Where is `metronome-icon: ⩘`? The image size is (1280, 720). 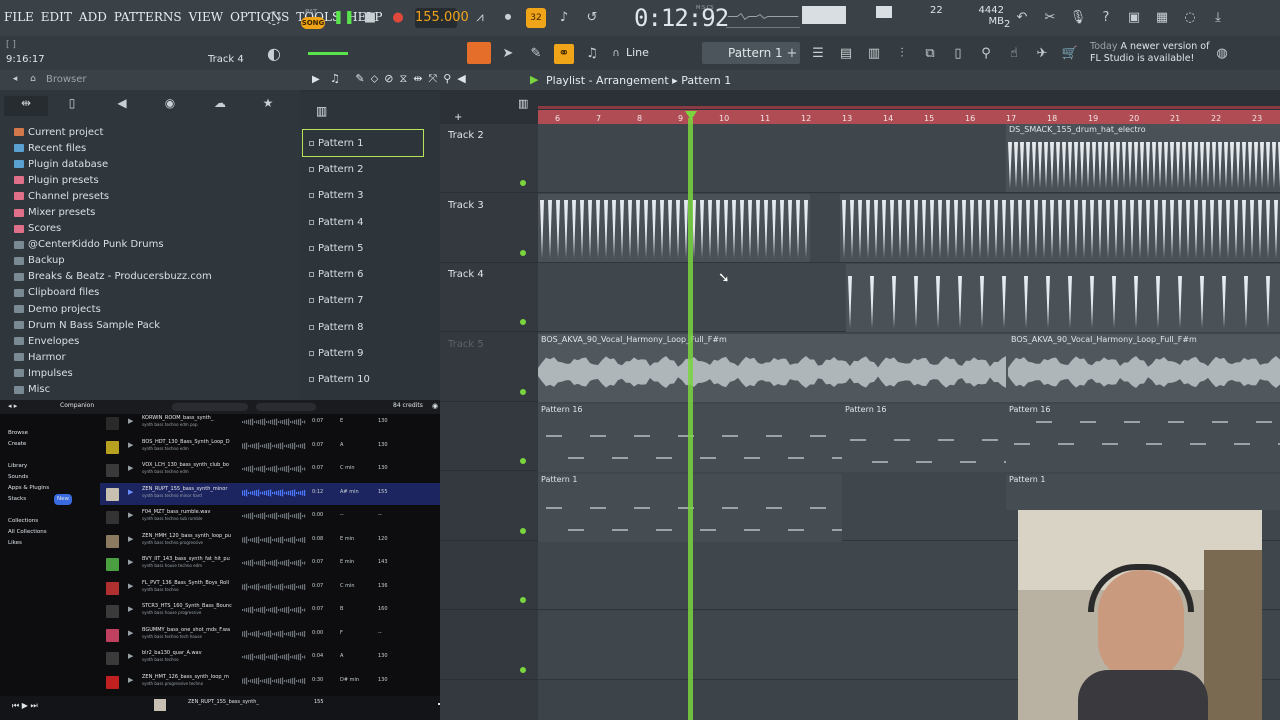 metronome-icon: ⩘ is located at coordinates (480, 18).